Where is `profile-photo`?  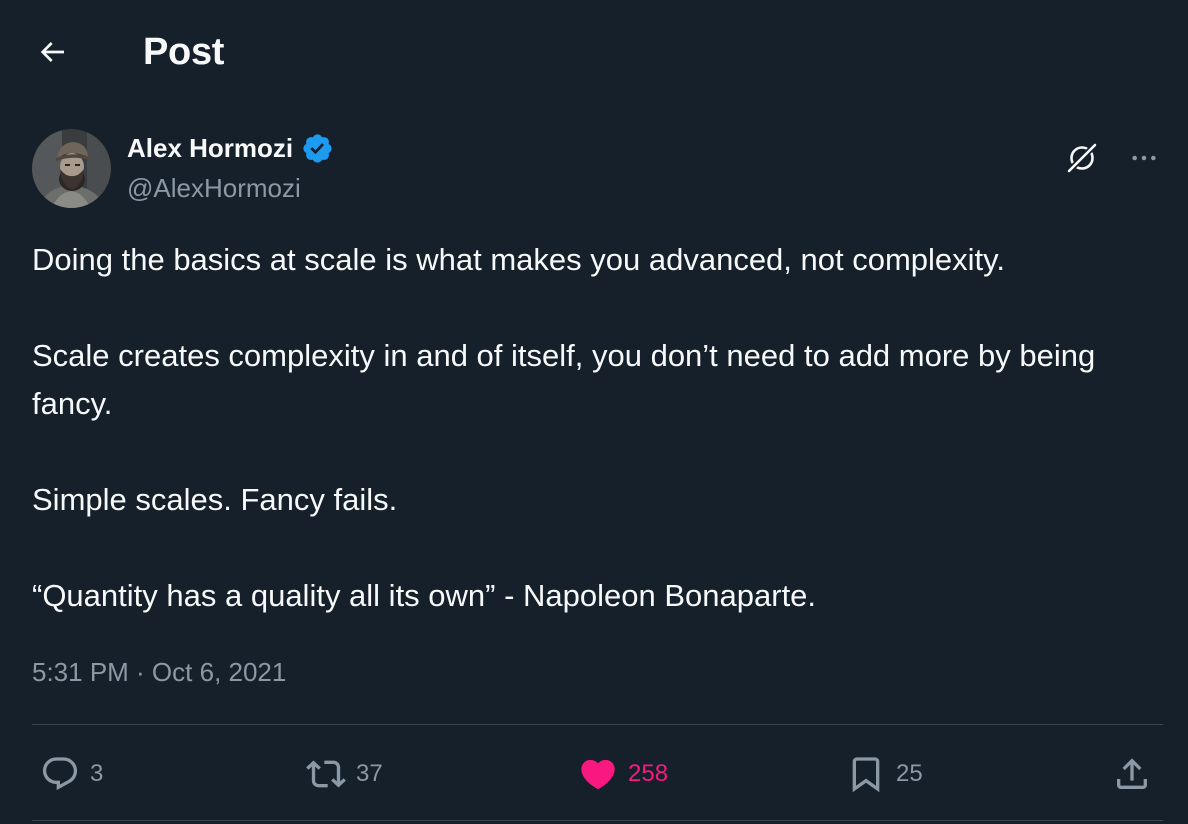 profile-photo is located at coordinates (71, 168).